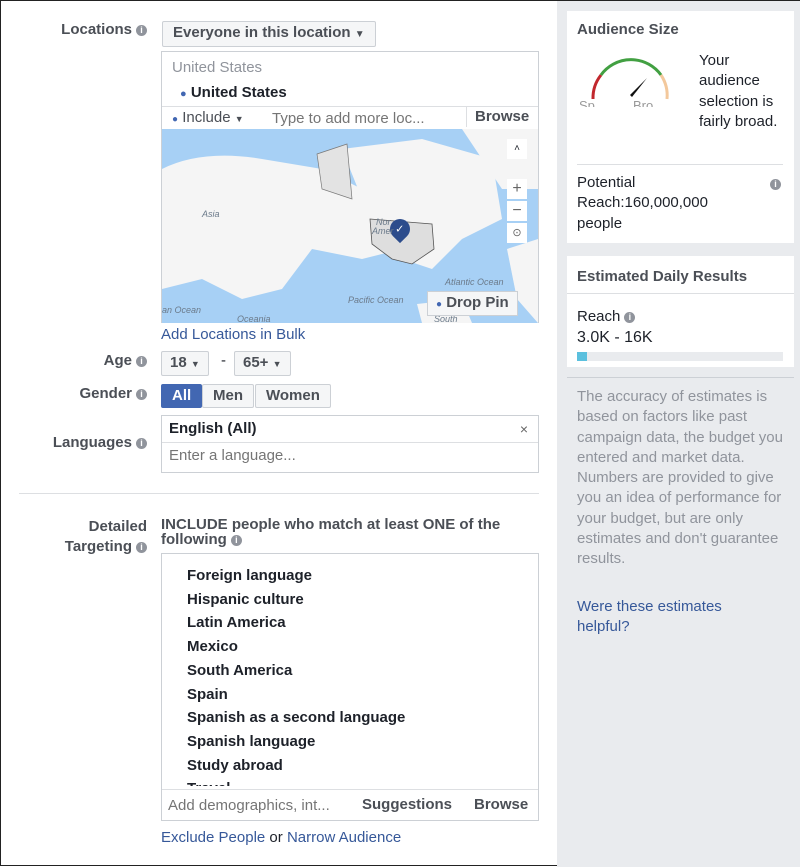 The width and height of the screenshot is (800, 867). What do you see at coordinates (517, 189) in the screenshot?
I see `zoom-in-button: +` at bounding box center [517, 189].